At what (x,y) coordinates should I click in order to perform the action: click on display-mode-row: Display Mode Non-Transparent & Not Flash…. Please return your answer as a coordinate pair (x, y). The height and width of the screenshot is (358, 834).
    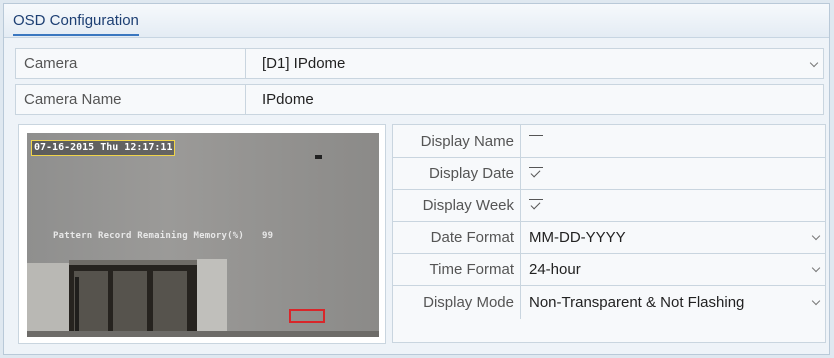
    Looking at the image, I should click on (609, 302).